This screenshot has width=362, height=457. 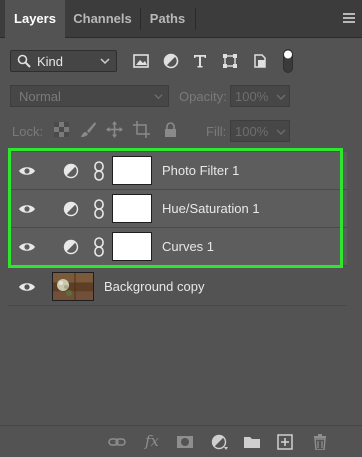 I want to click on blend-mode-label: Normal, so click(x=40, y=96).